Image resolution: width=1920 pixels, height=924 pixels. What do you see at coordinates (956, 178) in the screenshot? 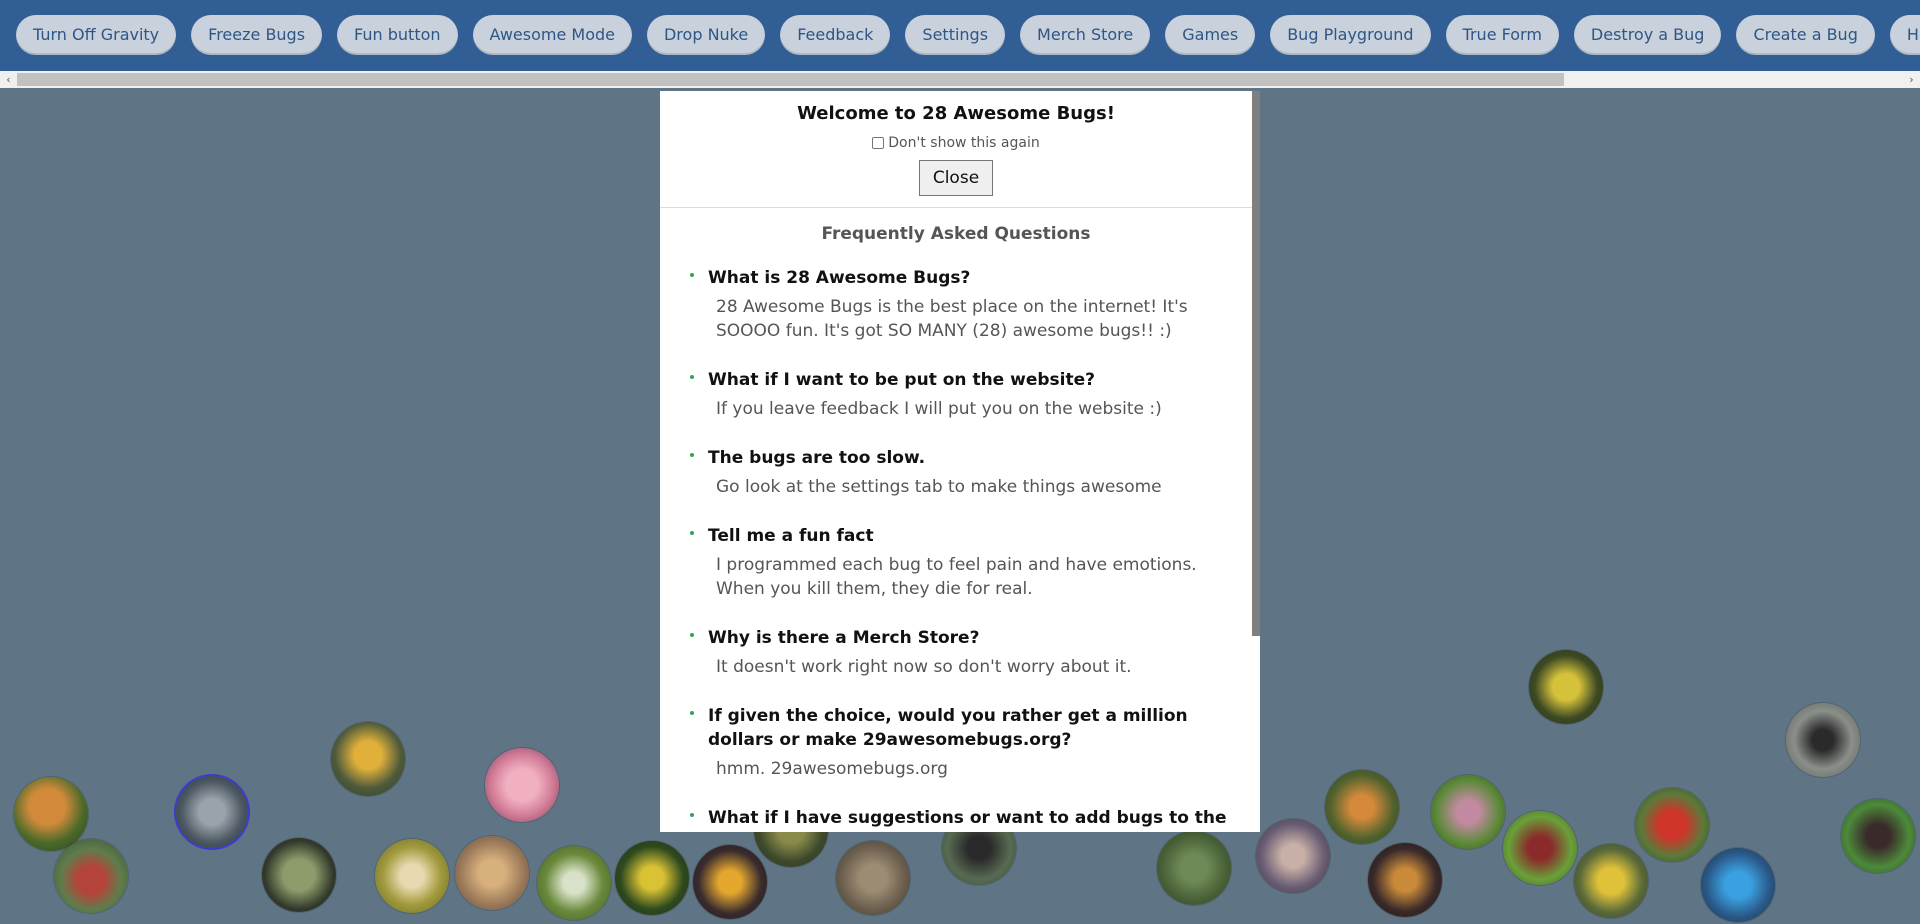
I see `close-button: Close` at bounding box center [956, 178].